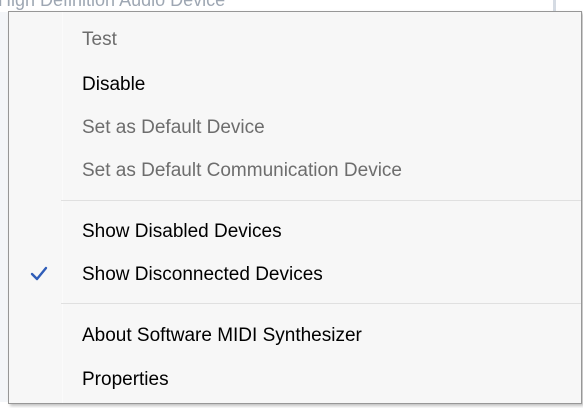 The width and height of the screenshot is (583, 408). I want to click on menu-item-set-default-communication-device-label: Set as Default Communication Device, so click(242, 170).